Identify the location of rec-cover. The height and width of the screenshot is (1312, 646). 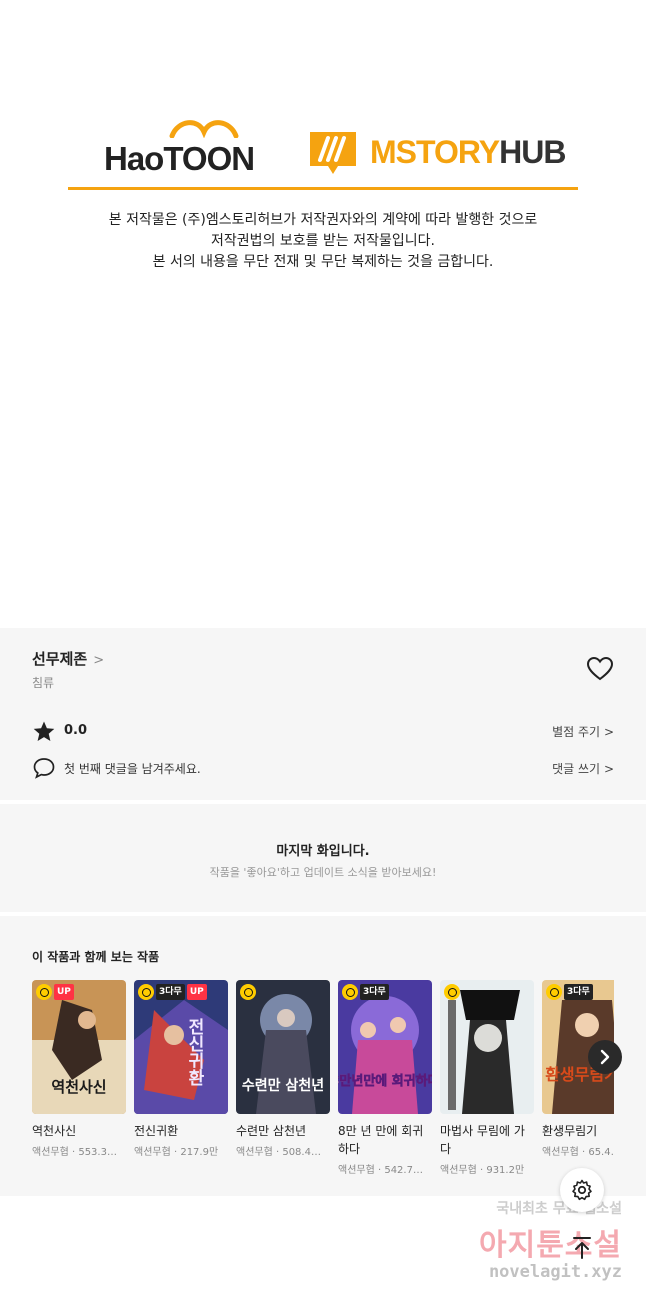
(487, 1047).